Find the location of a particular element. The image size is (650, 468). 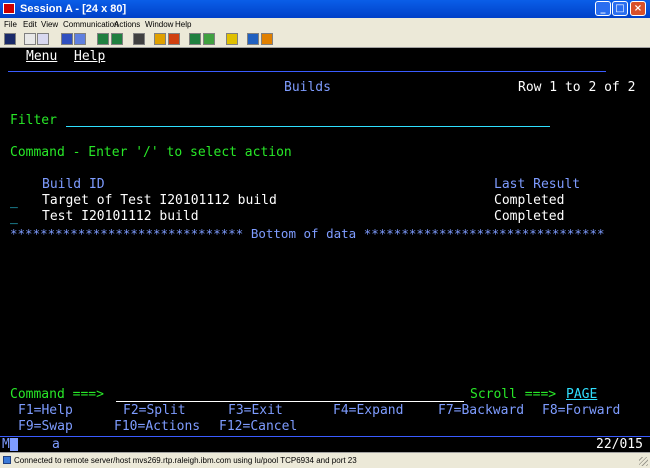

row-info: Row 1 to 2 of 2 is located at coordinates (577, 87).